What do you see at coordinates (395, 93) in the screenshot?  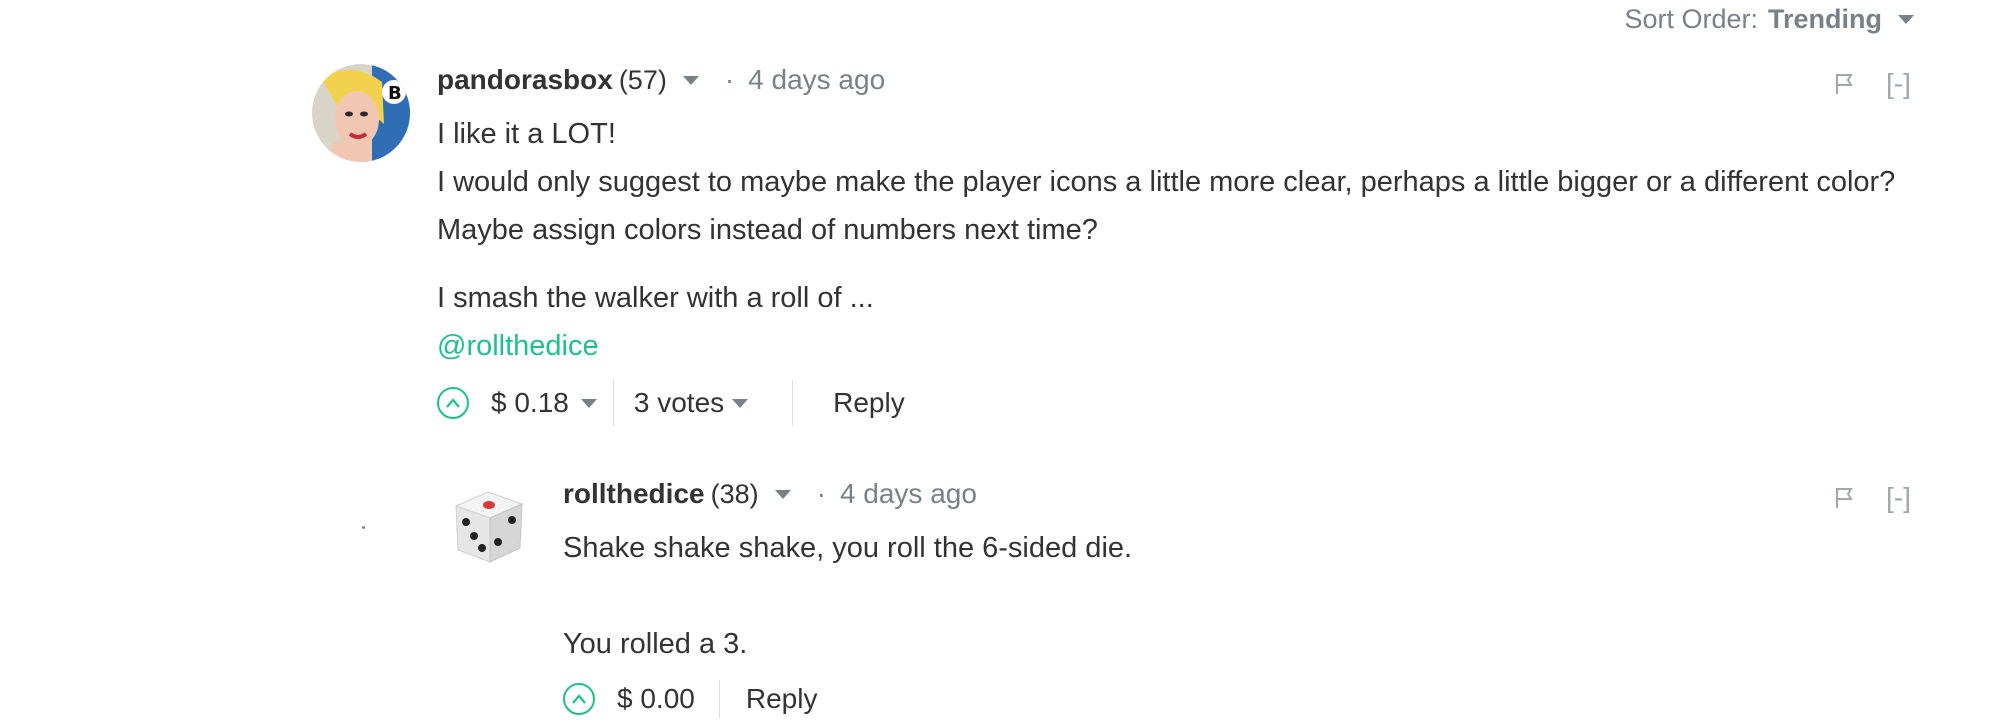 I see `svg-text: B` at bounding box center [395, 93].